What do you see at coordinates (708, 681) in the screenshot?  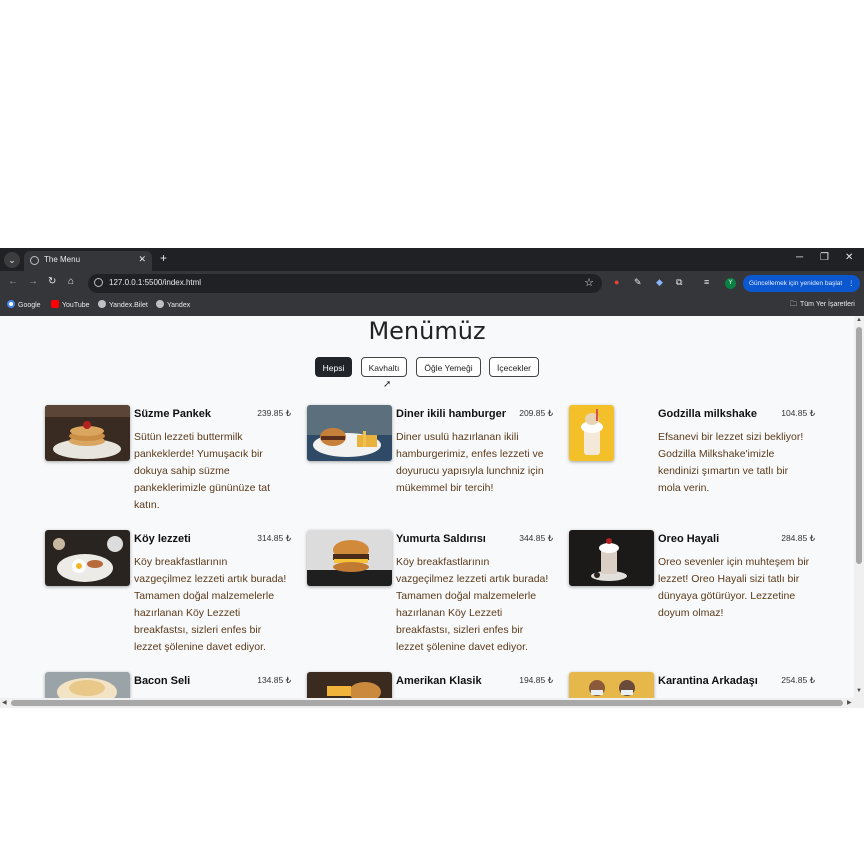 I see `item-name: Karantina Arkadaşı` at bounding box center [708, 681].